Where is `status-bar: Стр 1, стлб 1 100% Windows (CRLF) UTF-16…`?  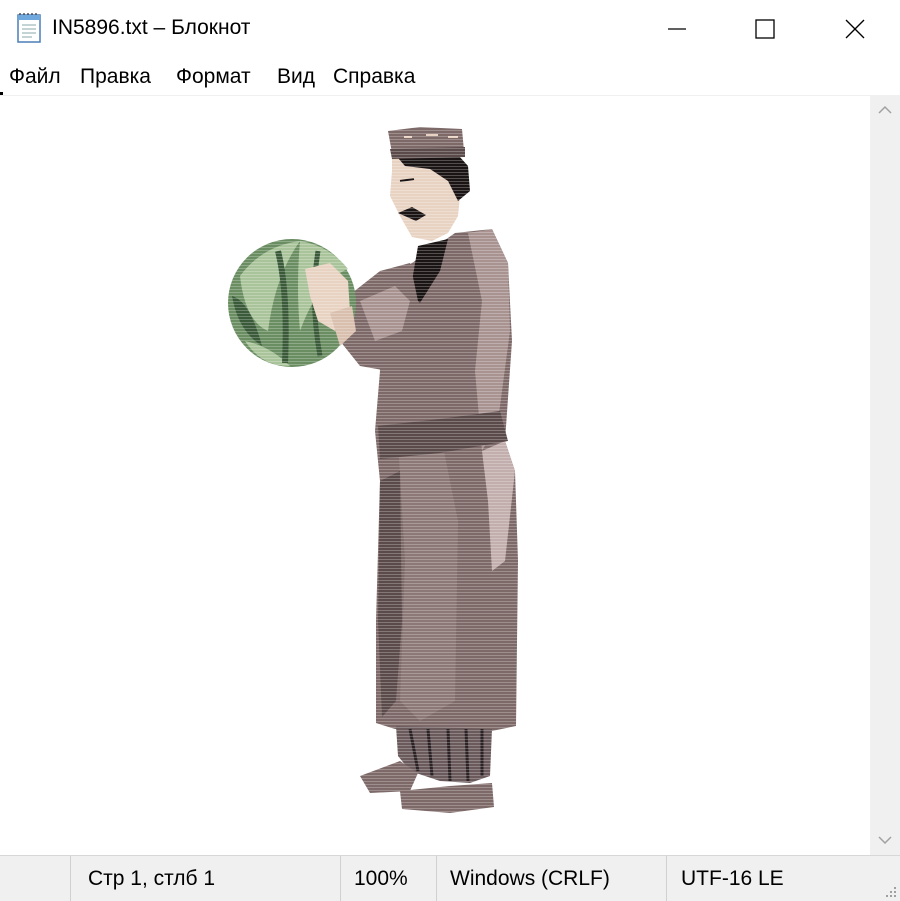
status-bar: Стр 1, стлб 1 100% Windows (CRLF) UTF-16… is located at coordinates (450, 878).